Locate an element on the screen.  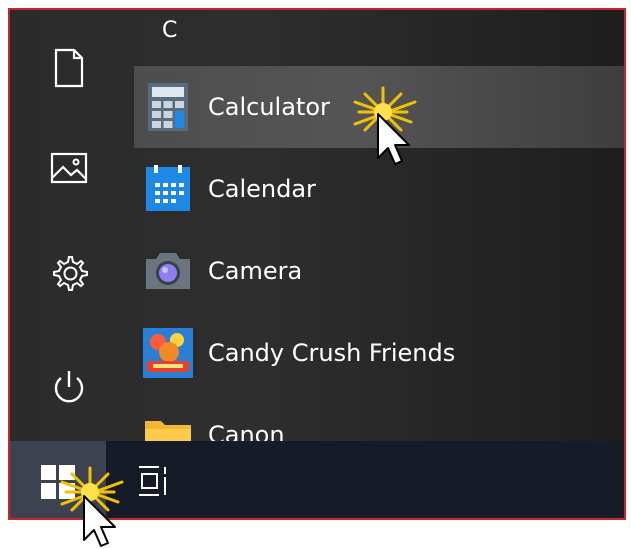
app-item-camera: Camera is located at coordinates (379, 271).